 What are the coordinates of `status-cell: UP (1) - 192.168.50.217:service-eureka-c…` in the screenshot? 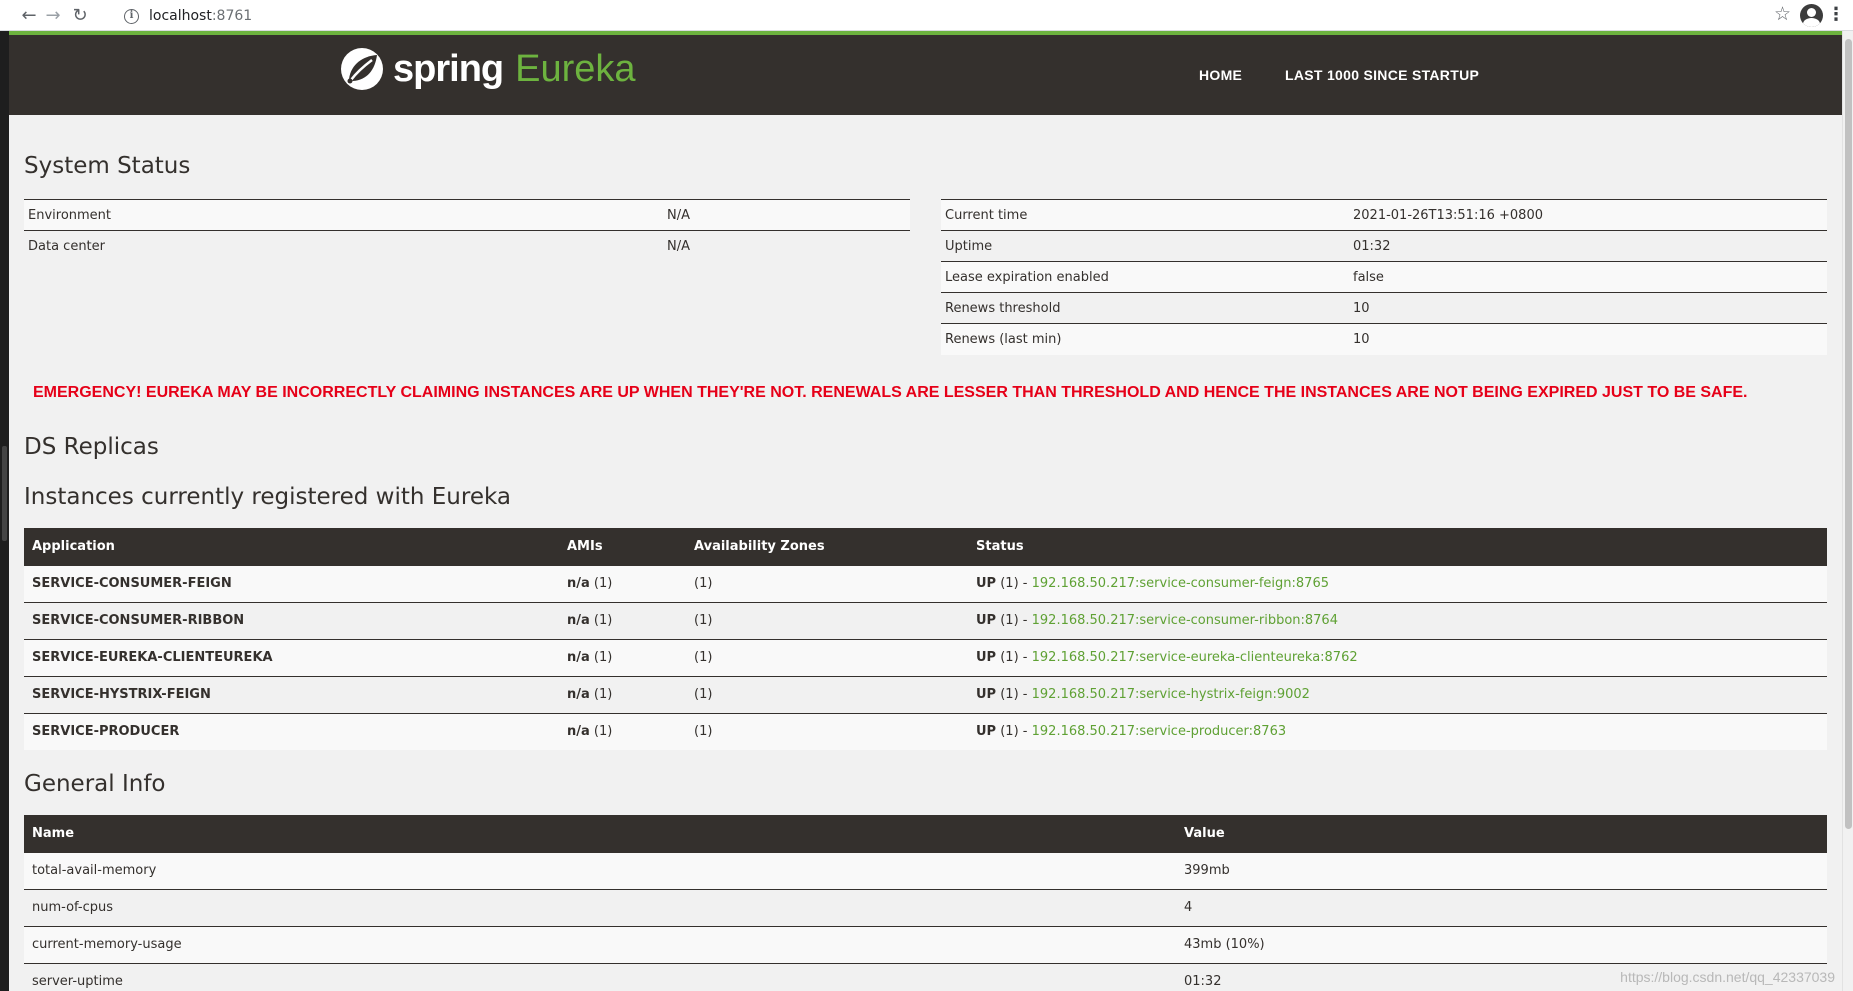 It's located at (1397, 657).